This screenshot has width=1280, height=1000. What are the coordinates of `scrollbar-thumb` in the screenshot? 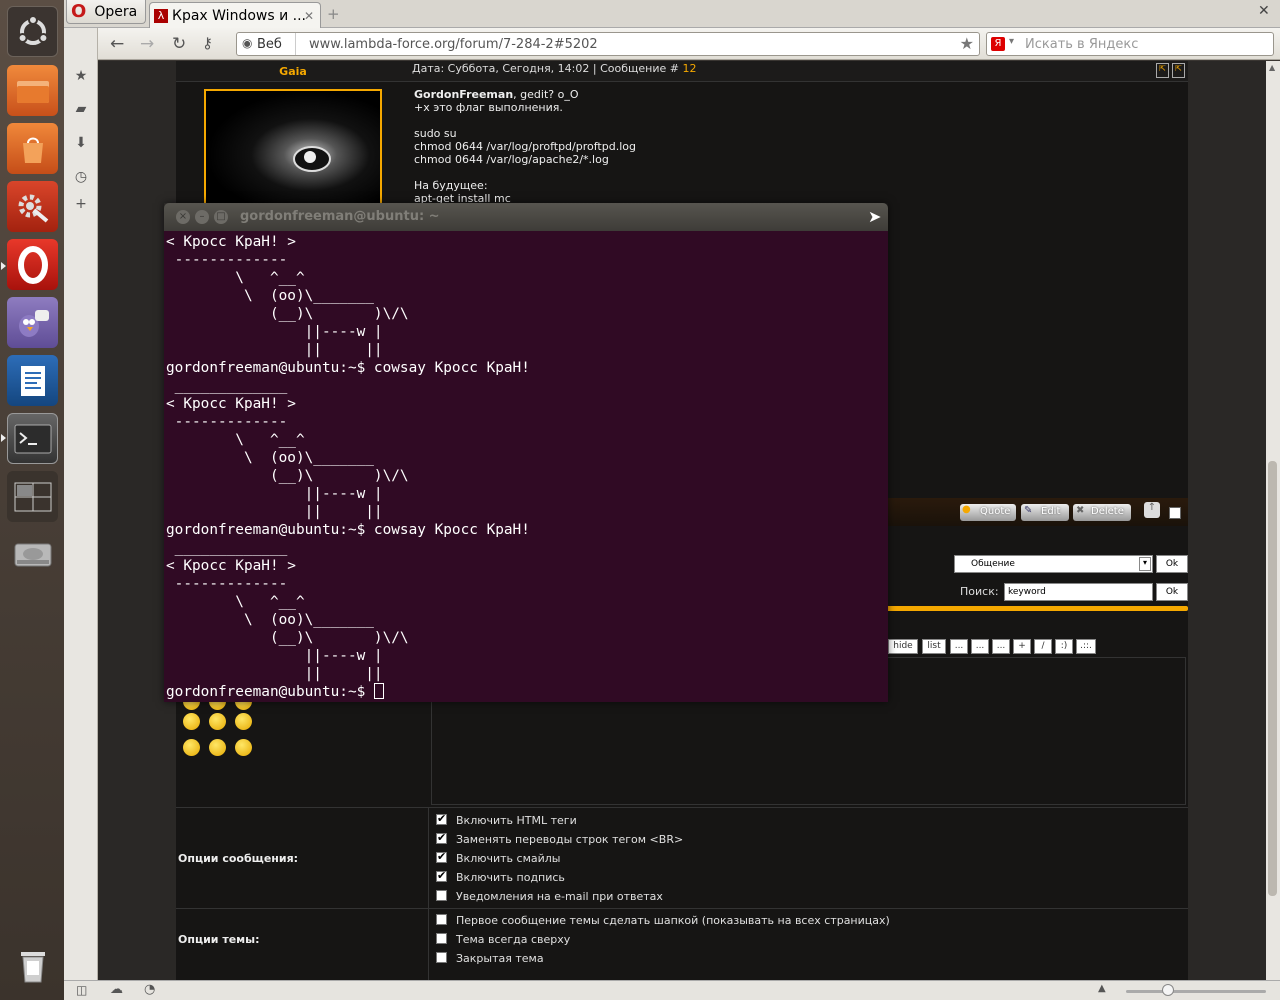 It's located at (1272, 678).